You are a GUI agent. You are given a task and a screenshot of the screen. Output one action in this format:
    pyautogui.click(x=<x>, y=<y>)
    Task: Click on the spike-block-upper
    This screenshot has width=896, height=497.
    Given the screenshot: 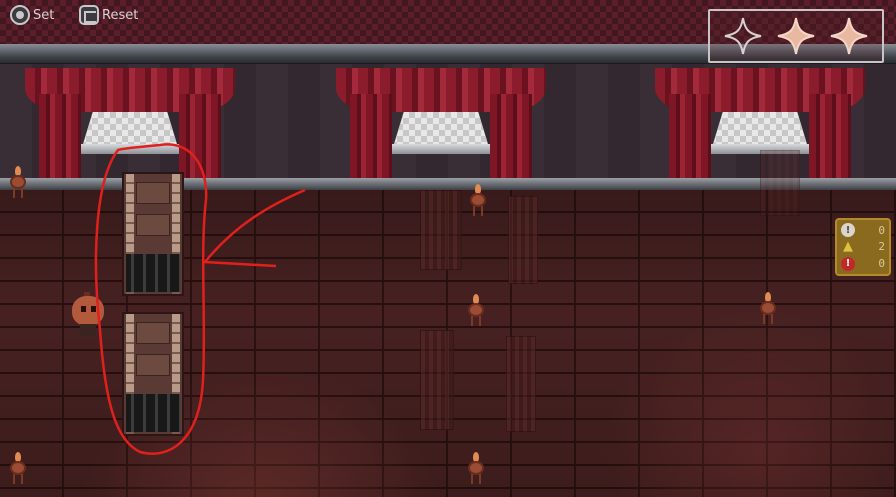 What is the action you would take?
    pyautogui.click(x=153, y=234)
    